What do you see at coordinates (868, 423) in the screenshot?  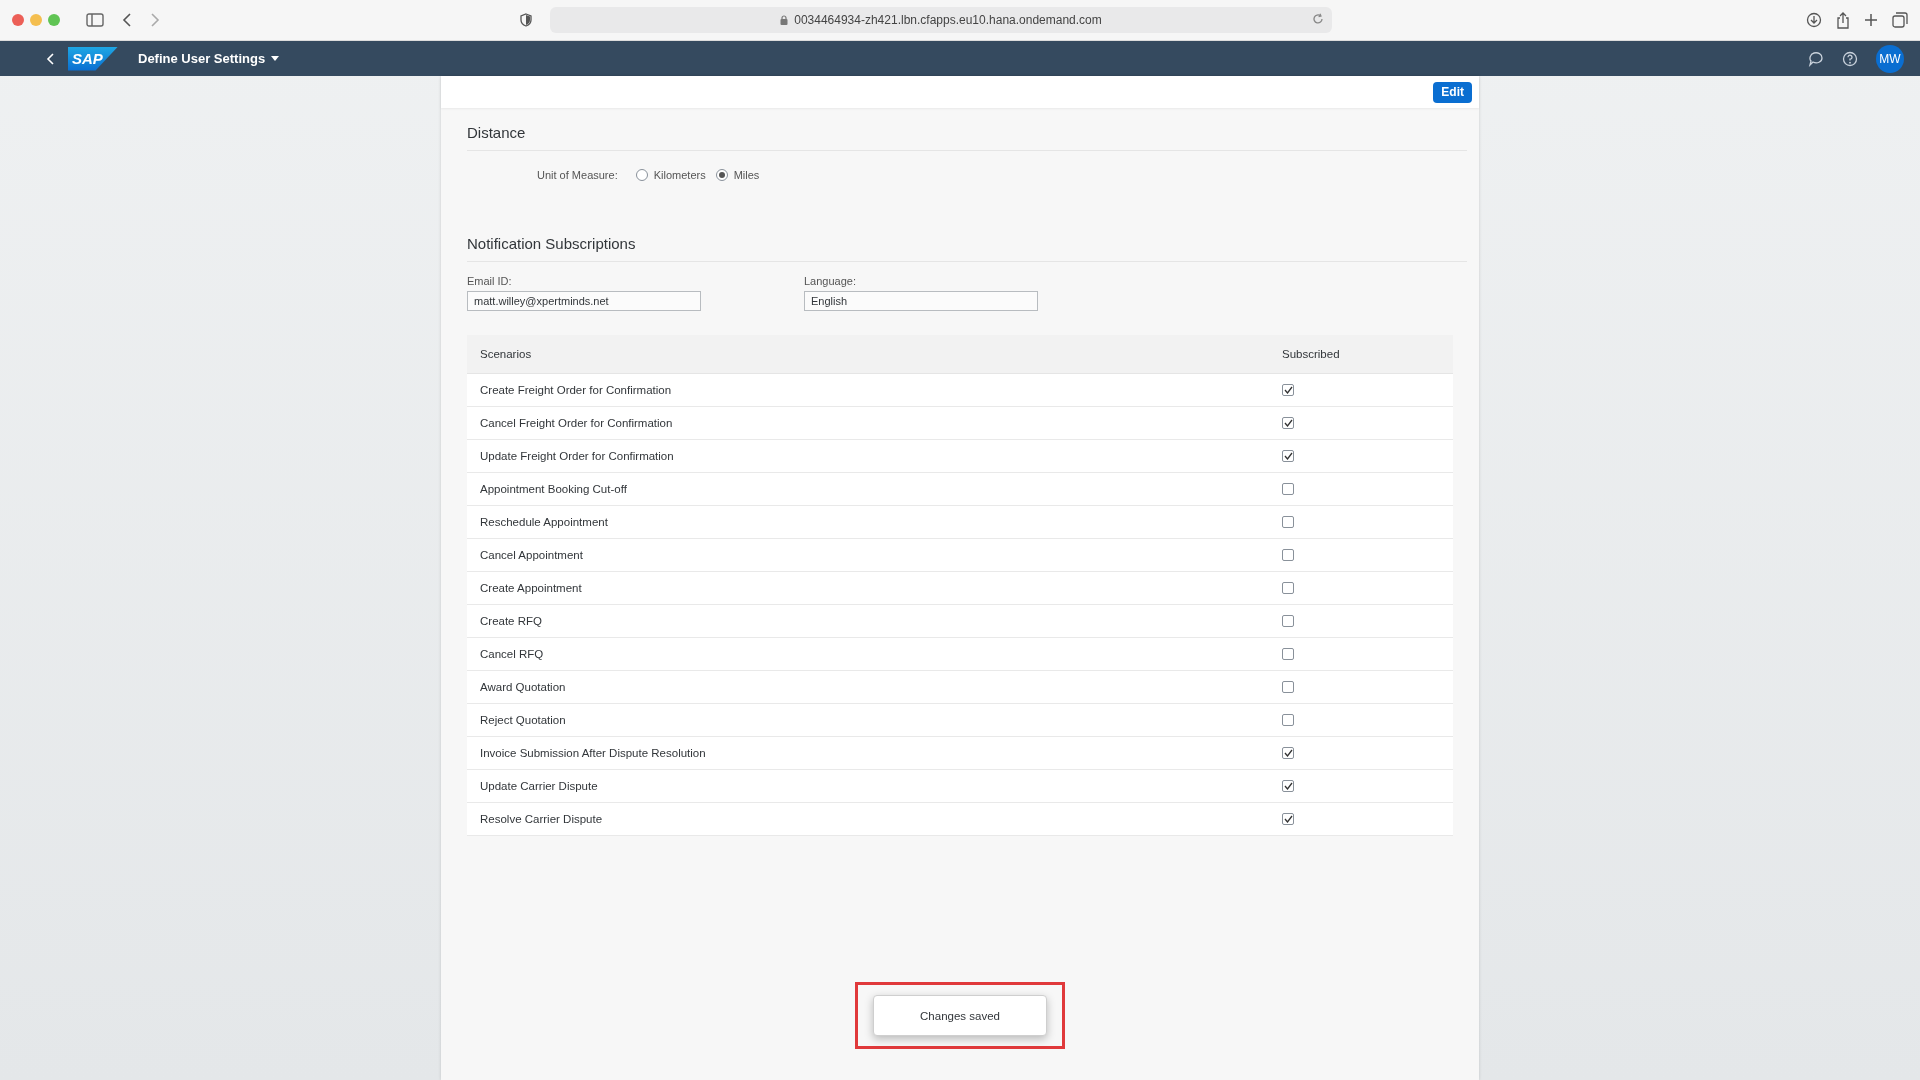 I see `table-cell: Cancel Freight Order for Confirmation` at bounding box center [868, 423].